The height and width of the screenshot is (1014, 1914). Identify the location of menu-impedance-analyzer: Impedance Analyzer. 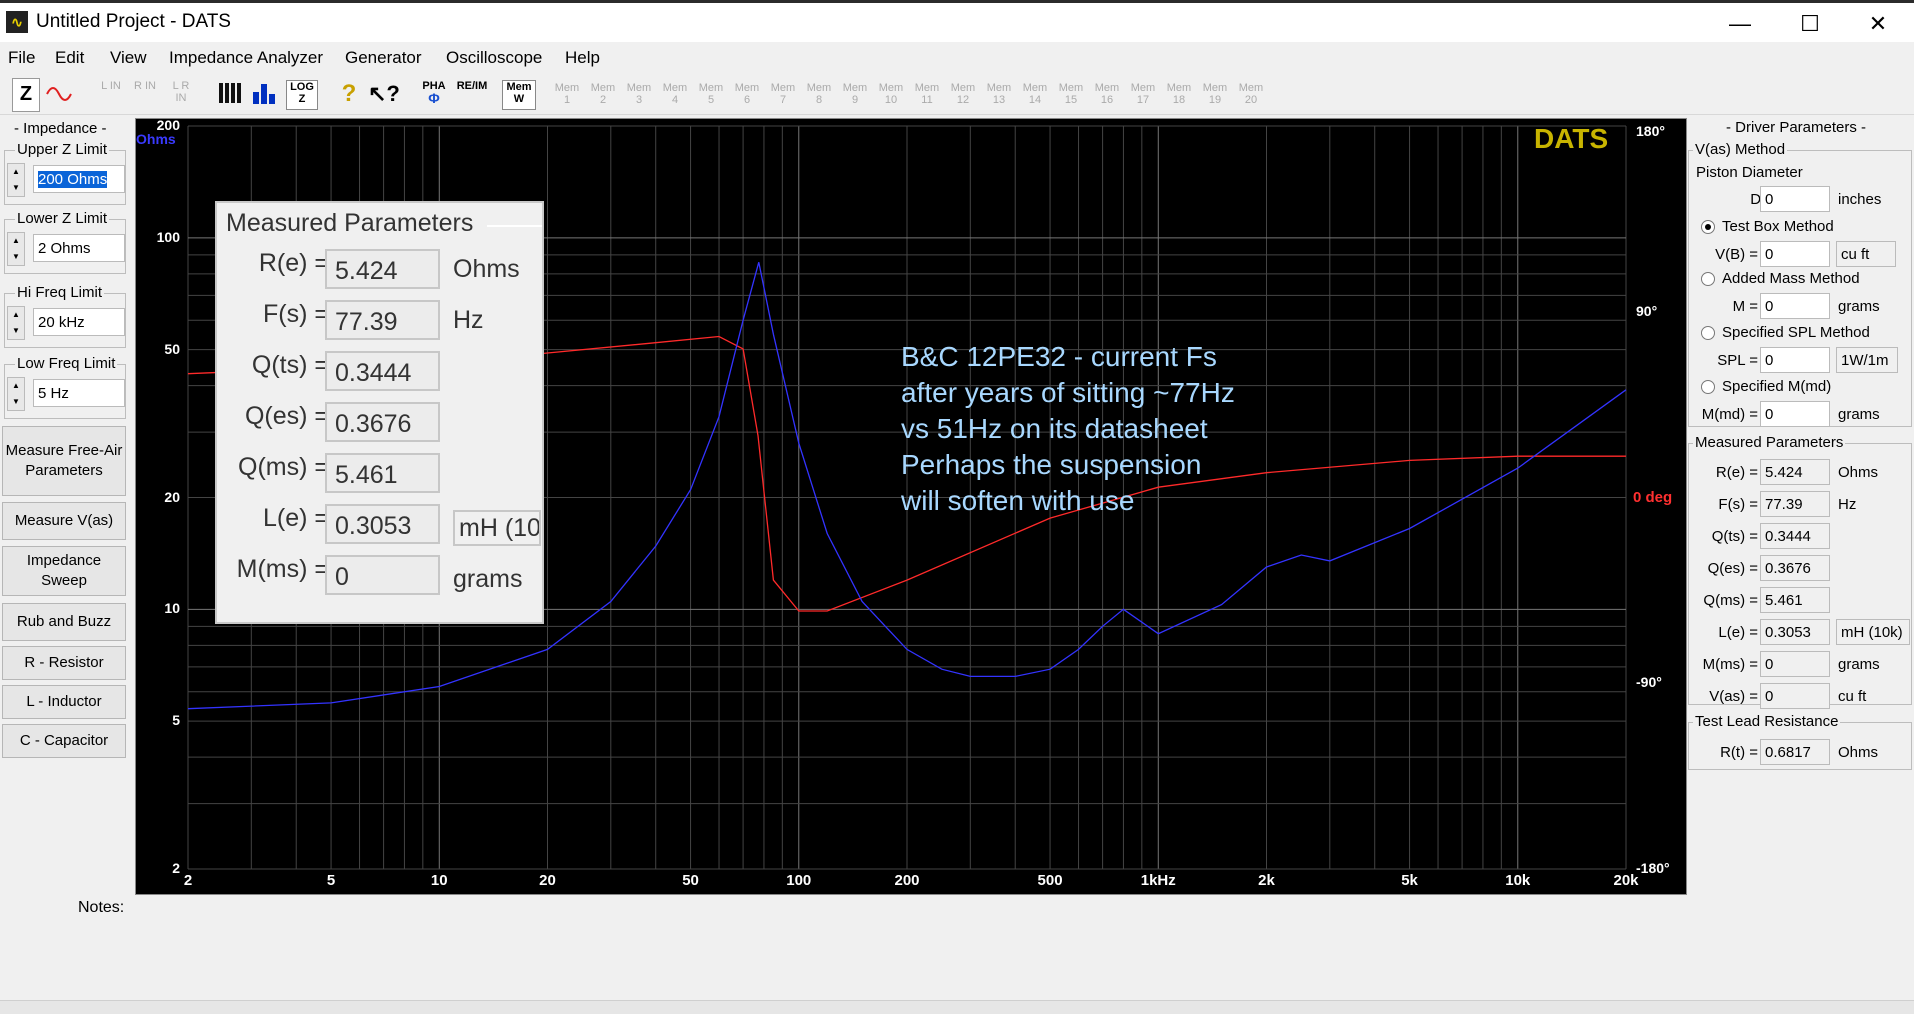
(246, 58).